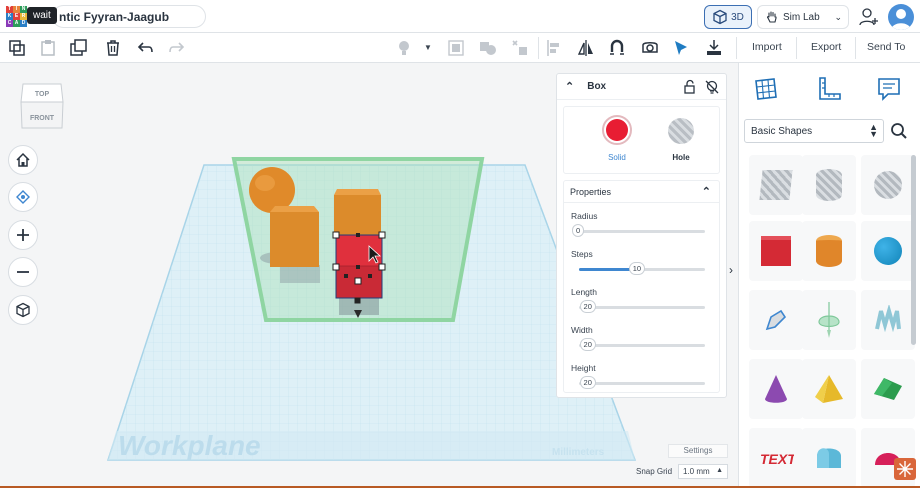 This screenshot has height=488, width=920. Describe the element at coordinates (637, 268) in the screenshot. I see `property-value-knob: 10` at that location.